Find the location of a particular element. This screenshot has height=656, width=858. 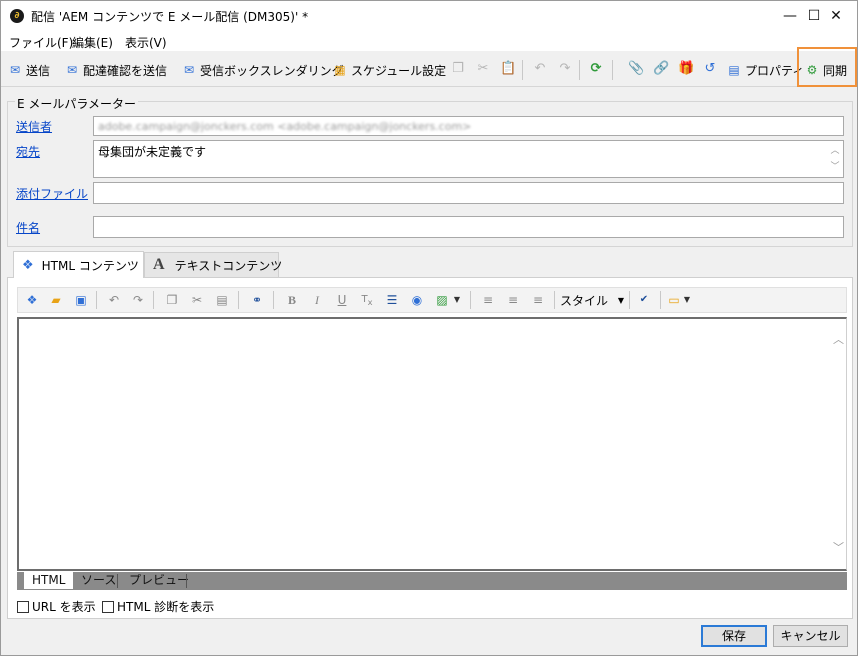

open-folder-icon: ▰ is located at coordinates (56, 300).